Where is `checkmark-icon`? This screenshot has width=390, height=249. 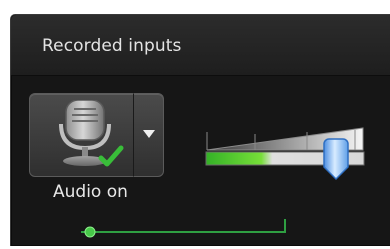
checkmark-icon is located at coordinates (111, 156).